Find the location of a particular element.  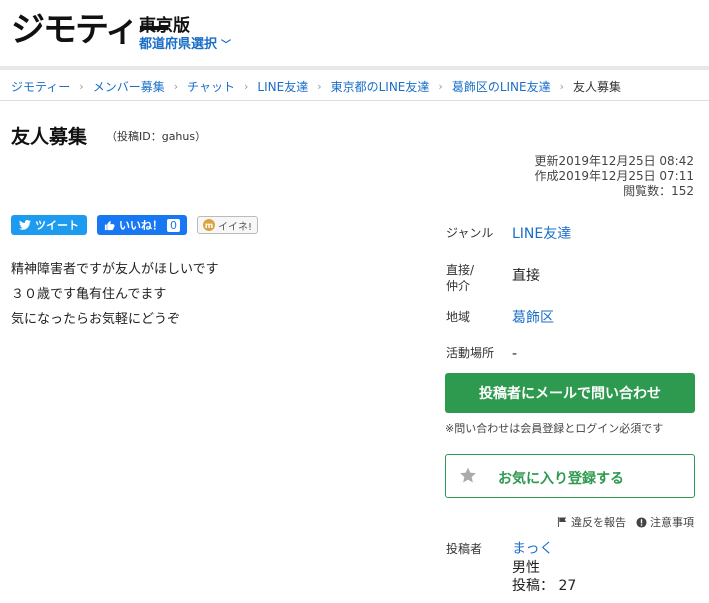

area-label: 地域 is located at coordinates (458, 317).